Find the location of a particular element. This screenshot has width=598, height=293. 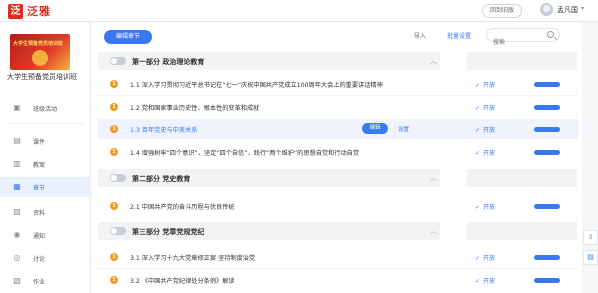

sidebar-item-label: 作业 is located at coordinates (39, 282).